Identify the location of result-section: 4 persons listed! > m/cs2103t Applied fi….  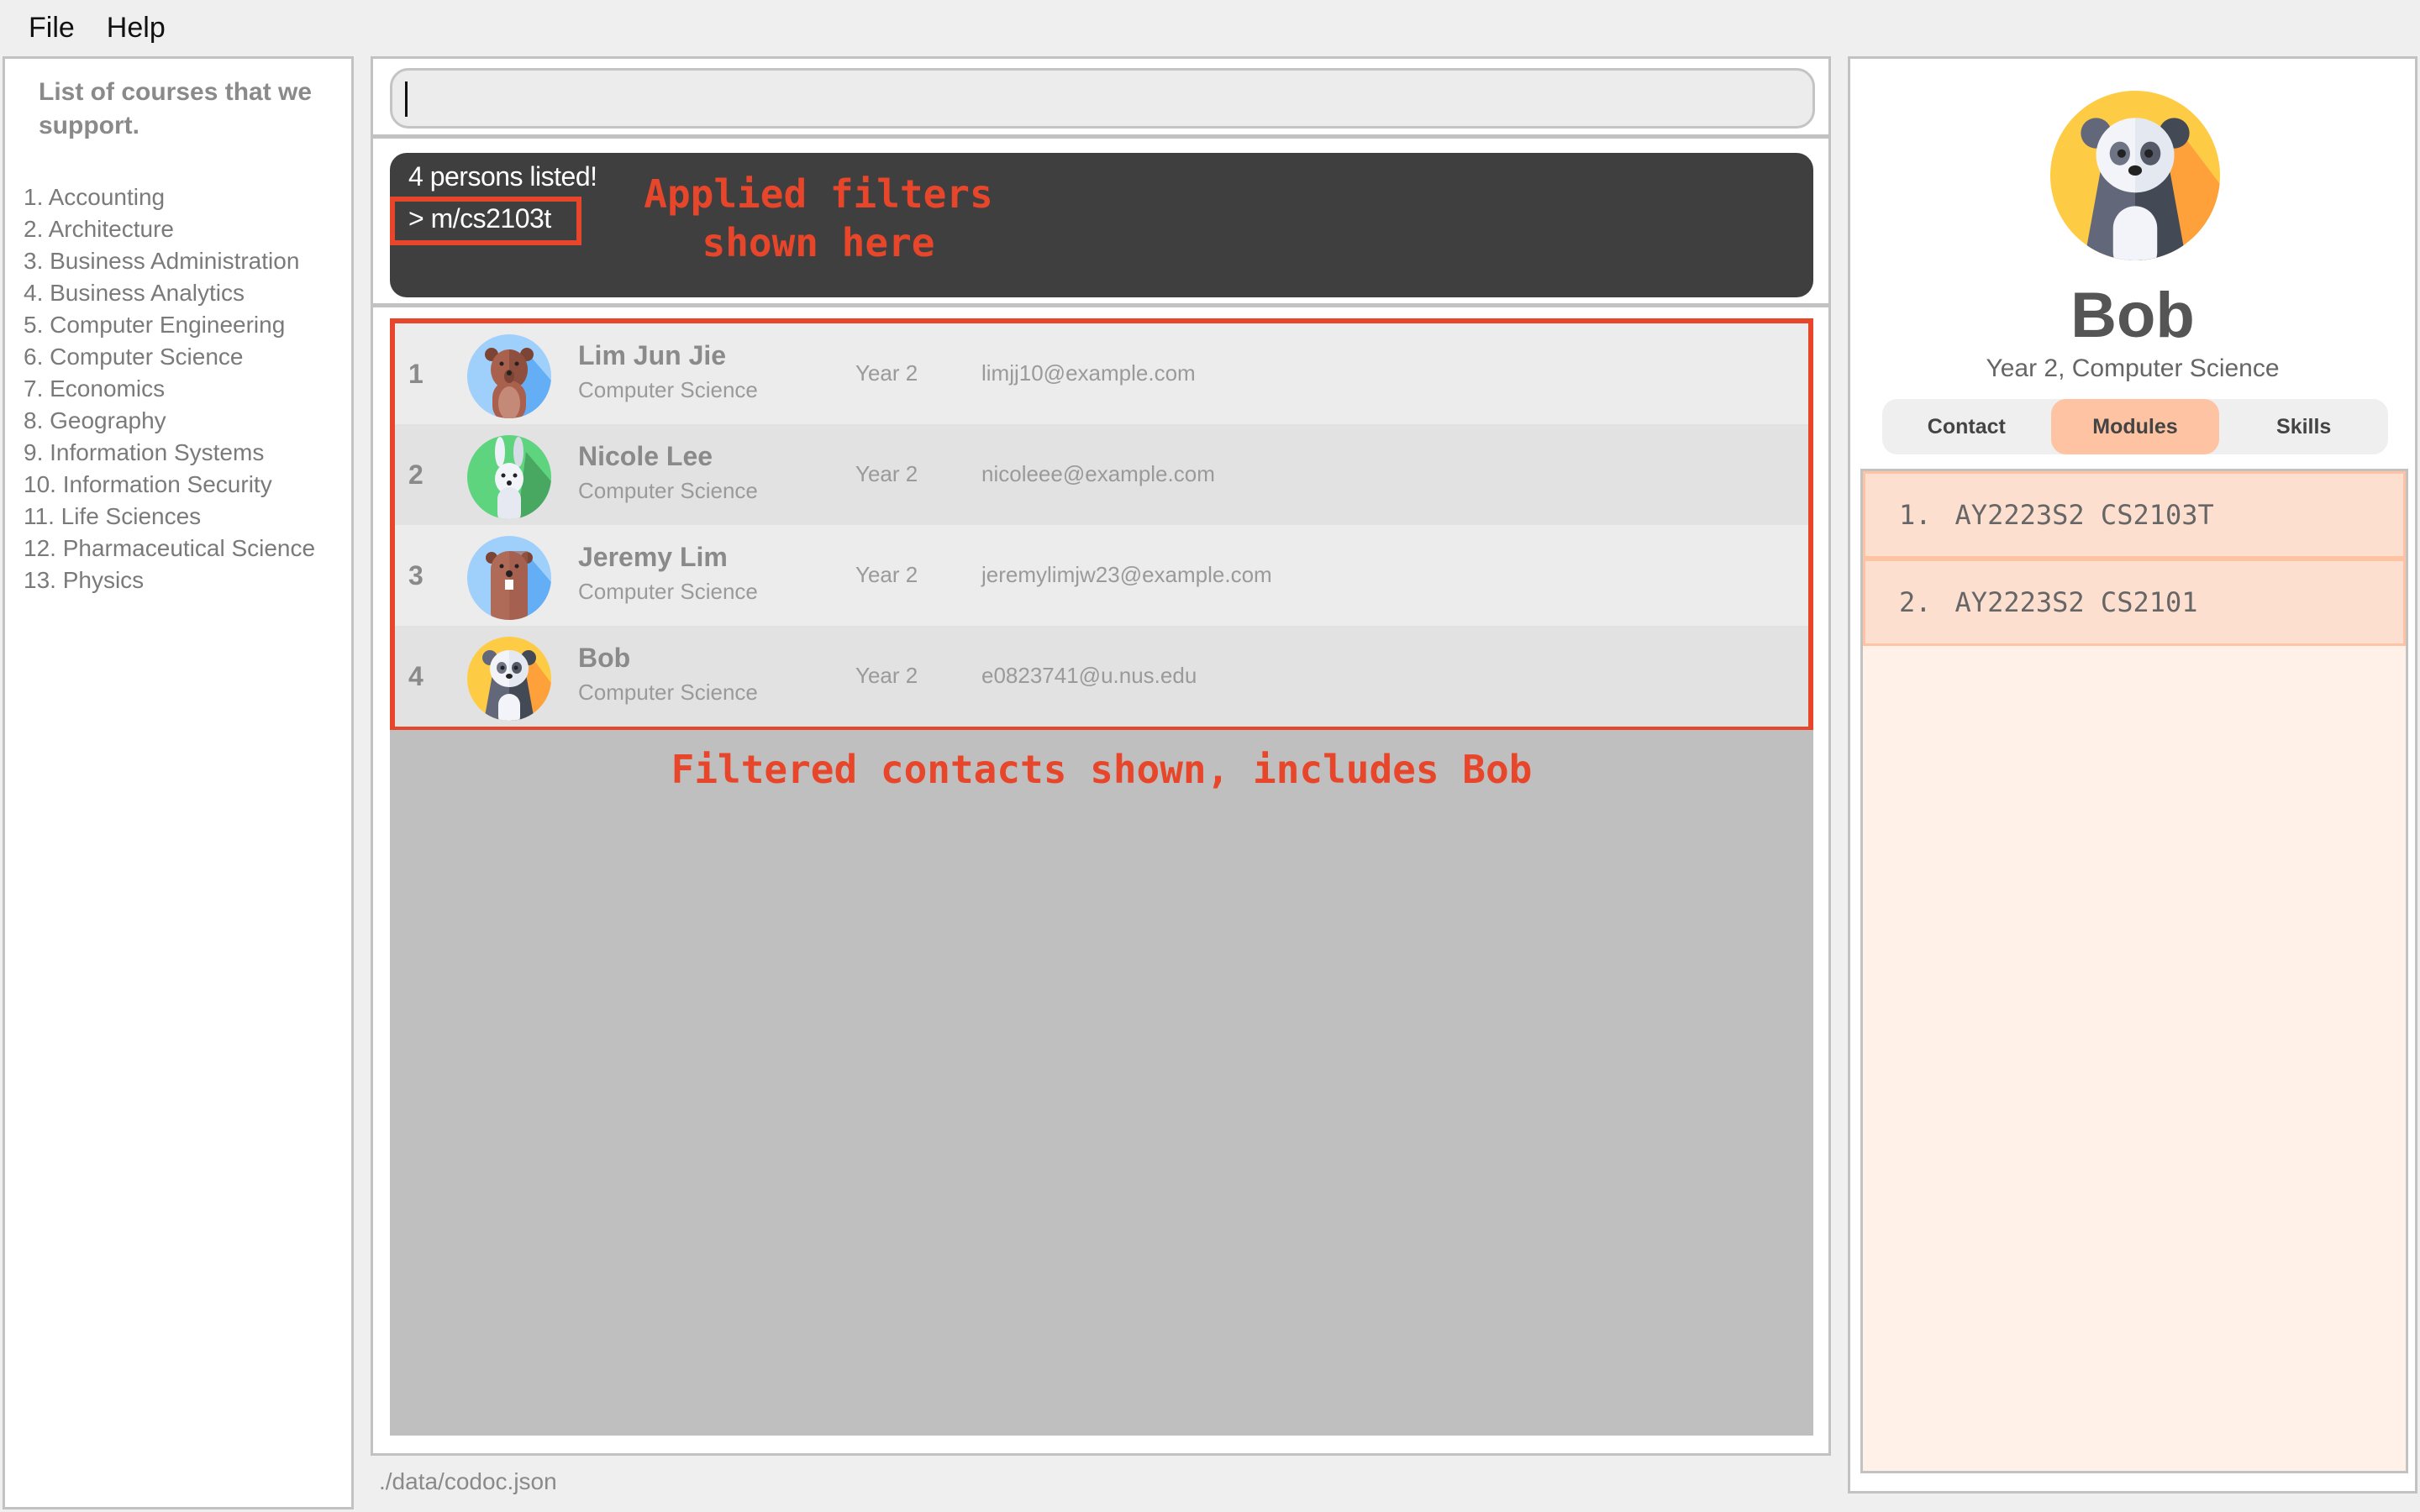
(1101, 225).